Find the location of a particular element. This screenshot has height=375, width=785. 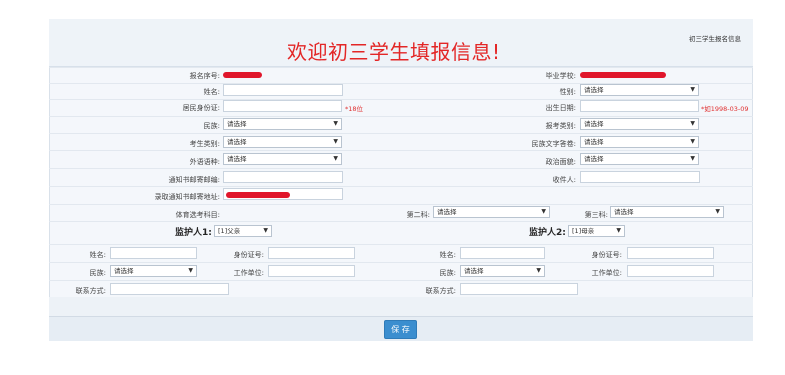

ethnic-lang-label: 民族文字答卷: is located at coordinates (553, 144).